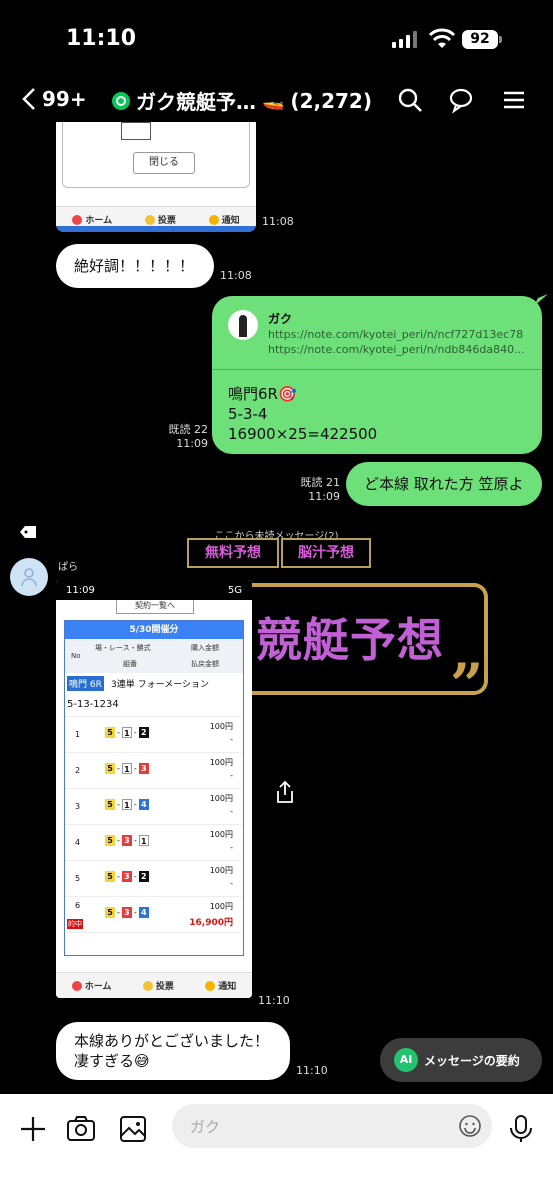  What do you see at coordinates (135, 266) in the screenshot?
I see `message-bubble: 絶好調！！！！！` at bounding box center [135, 266].